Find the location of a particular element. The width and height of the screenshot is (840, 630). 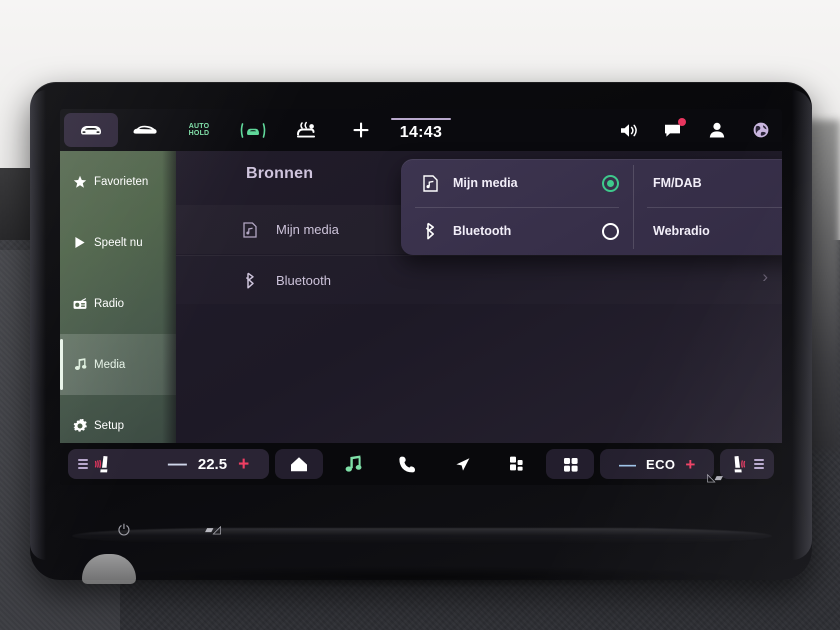

radio-selected-icon is located at coordinates (610, 183).